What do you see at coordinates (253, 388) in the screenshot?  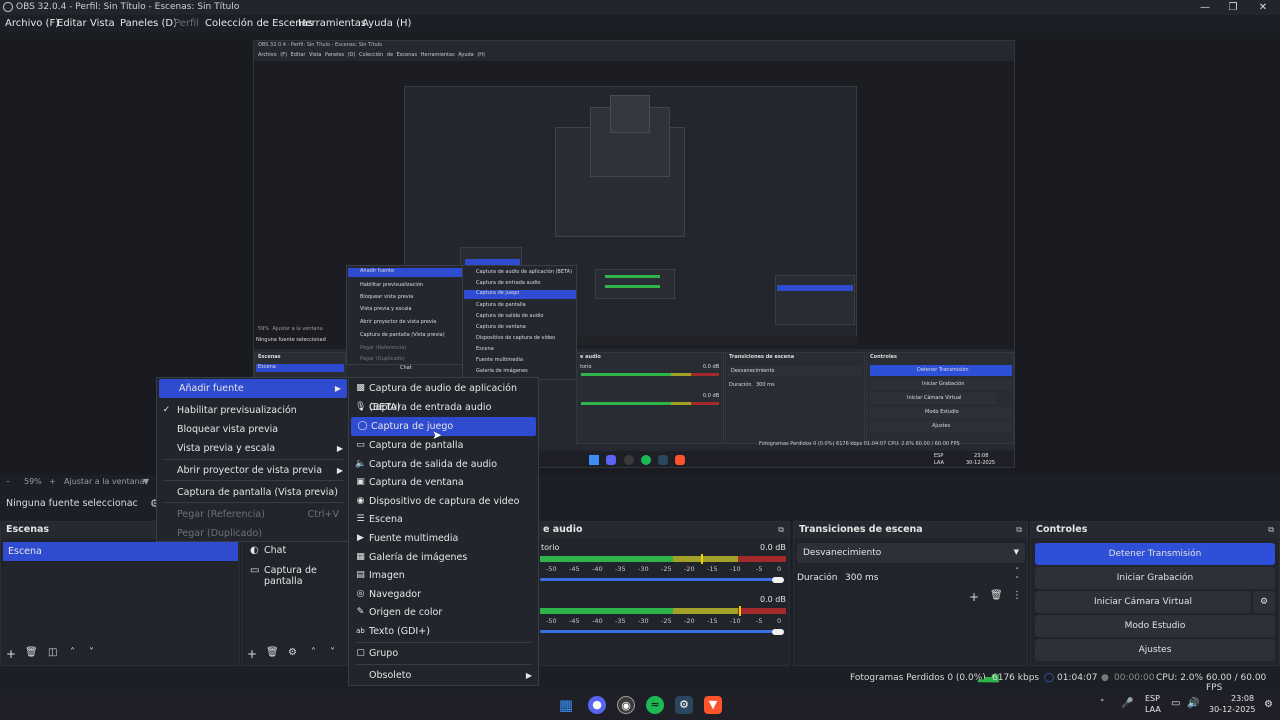 I see `add-source-menu-item: Añadir fuente ▶` at bounding box center [253, 388].